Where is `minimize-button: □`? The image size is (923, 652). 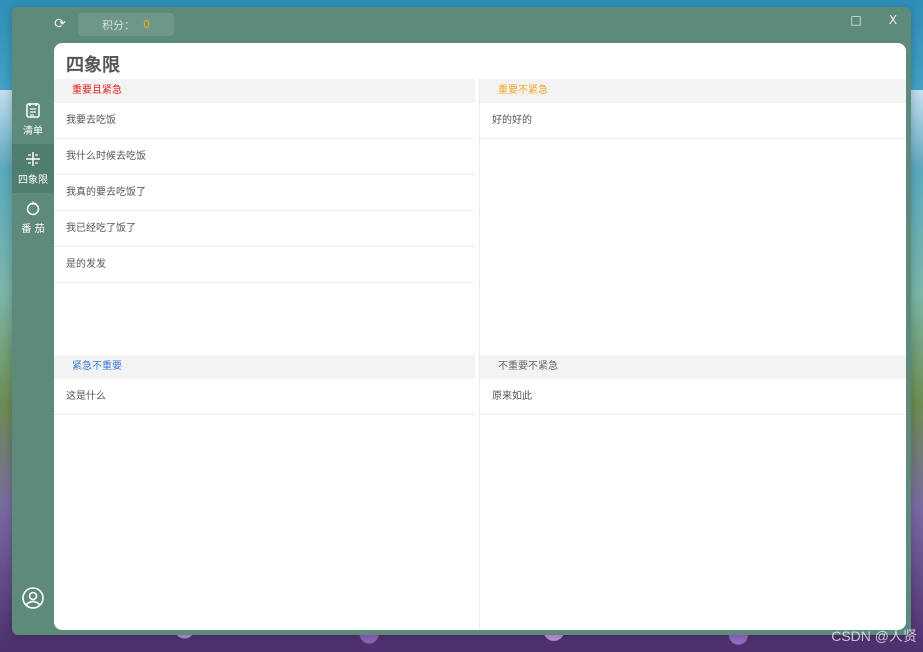
minimize-button: □ is located at coordinates (856, 20).